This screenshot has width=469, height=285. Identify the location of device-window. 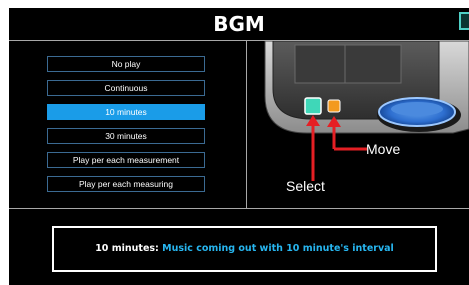
(348, 64).